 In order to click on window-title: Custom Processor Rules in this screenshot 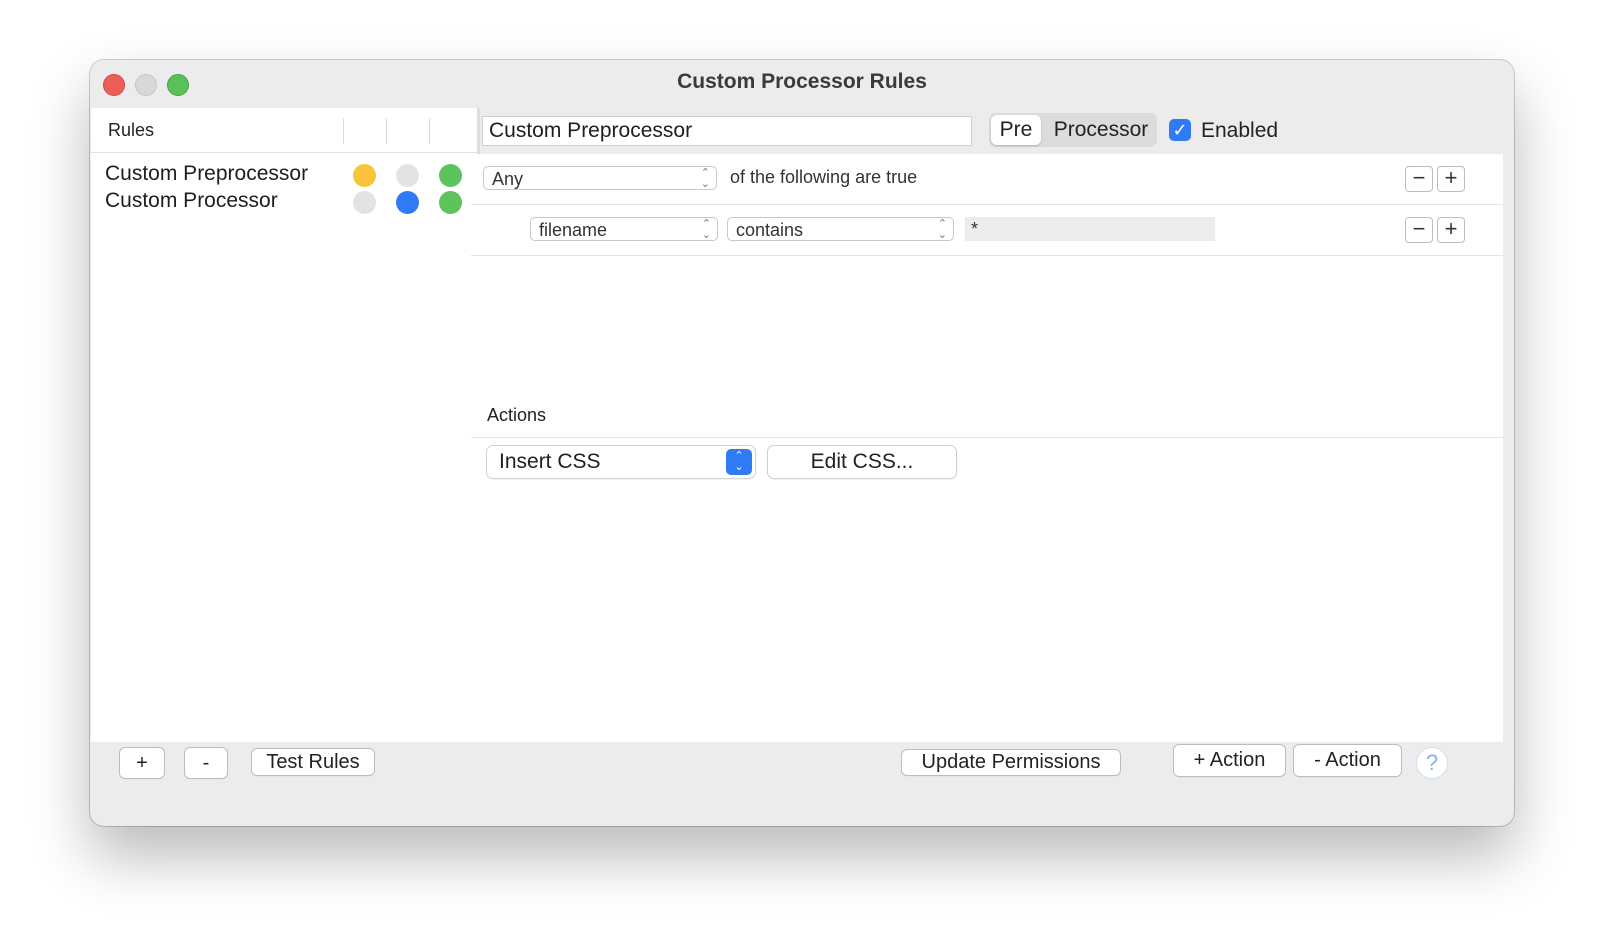, I will do `click(802, 81)`.